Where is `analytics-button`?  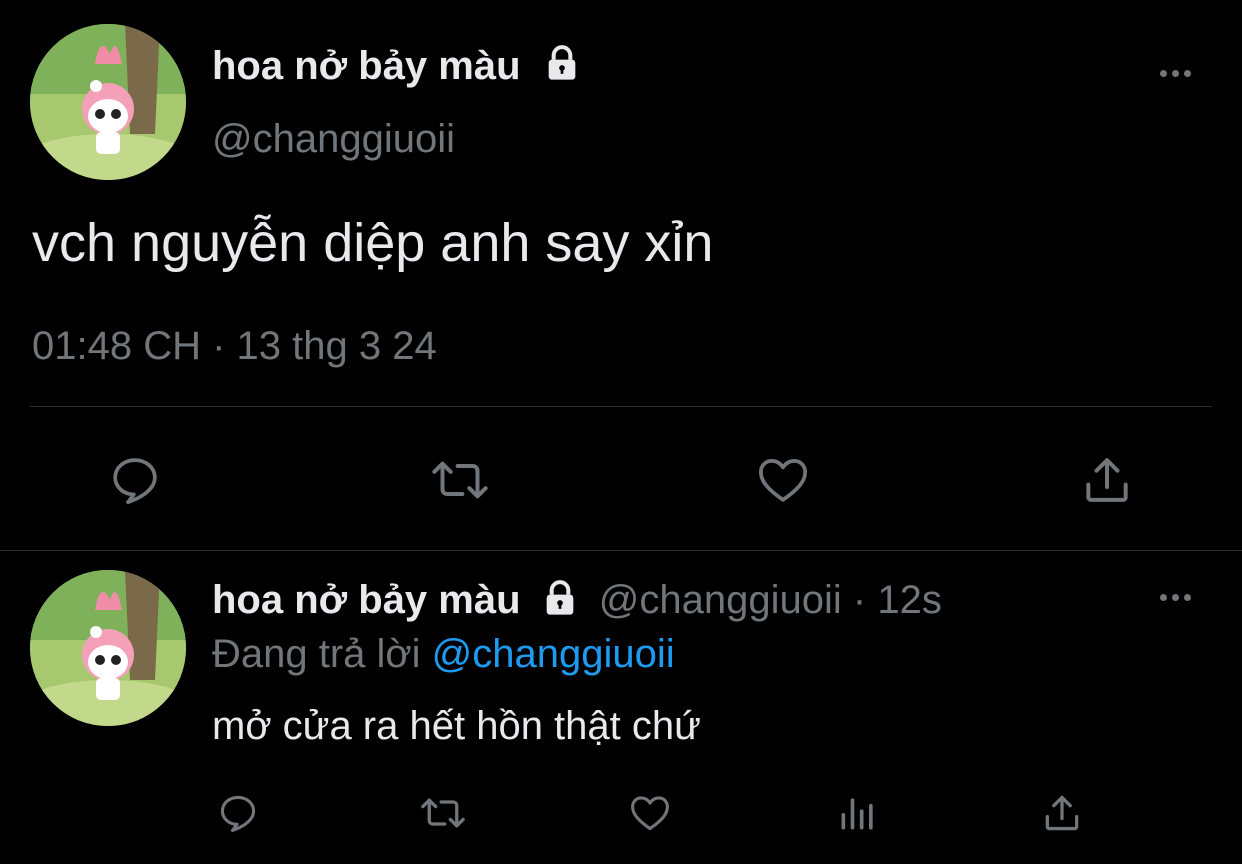 analytics-button is located at coordinates (858, 813).